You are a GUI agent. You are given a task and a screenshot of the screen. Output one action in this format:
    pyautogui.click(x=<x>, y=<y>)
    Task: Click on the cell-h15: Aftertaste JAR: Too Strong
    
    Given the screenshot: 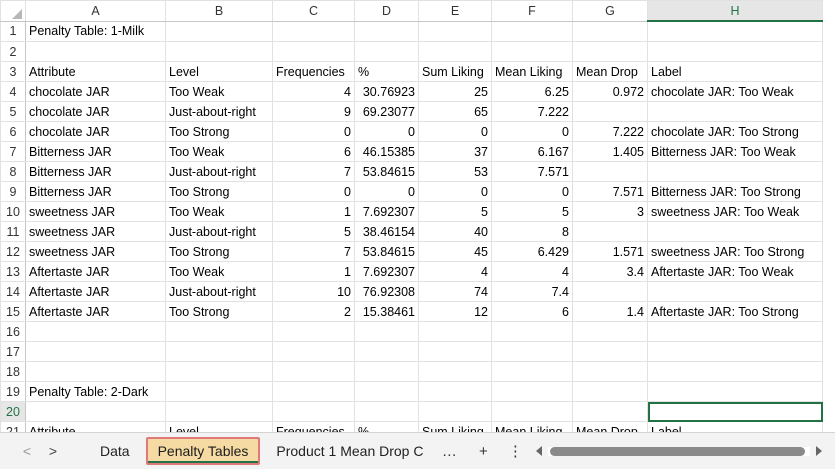 What is the action you would take?
    pyautogui.click(x=735, y=311)
    